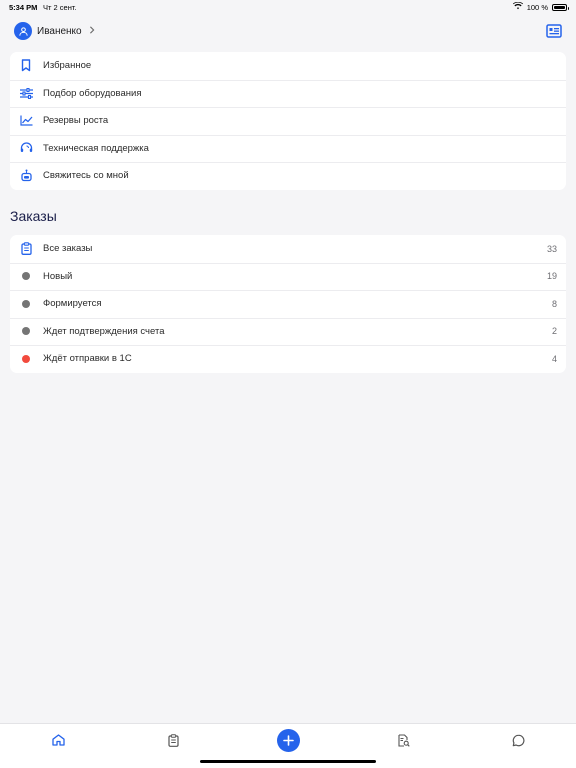 The height and width of the screenshot is (768, 576). I want to click on robot-icon, so click(26, 176).